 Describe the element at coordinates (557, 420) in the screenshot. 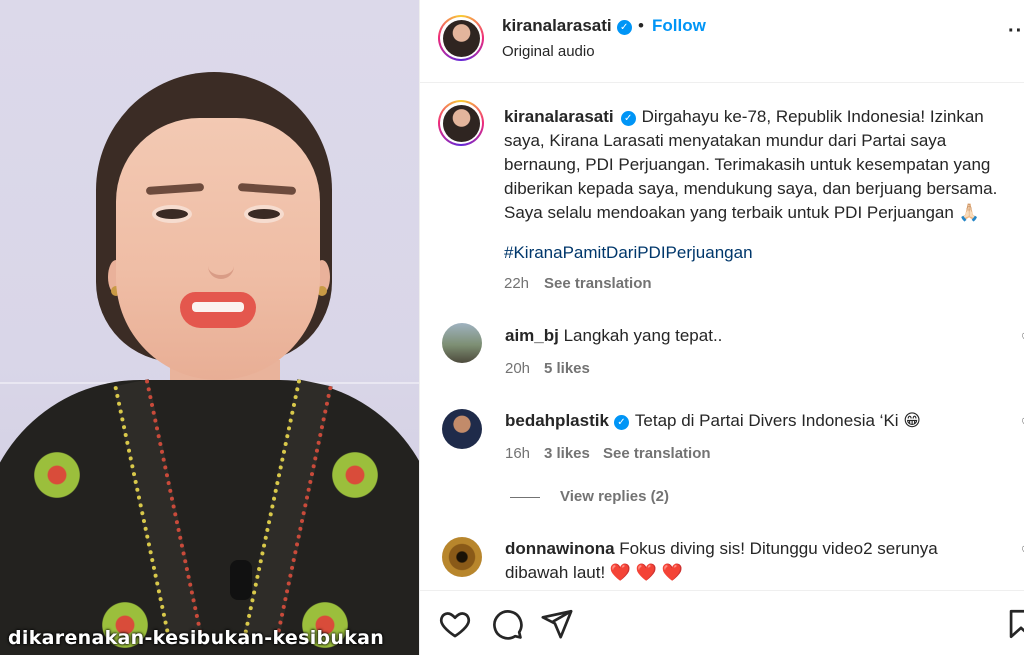

I see `comment-username: bedahplastik` at that location.